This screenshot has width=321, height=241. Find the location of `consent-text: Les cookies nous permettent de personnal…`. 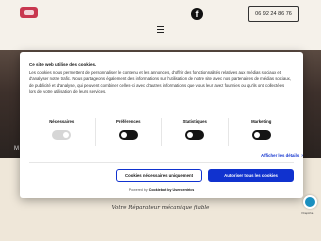

consent-text: Les cookies nous permettent de personnal… is located at coordinates (160, 82).